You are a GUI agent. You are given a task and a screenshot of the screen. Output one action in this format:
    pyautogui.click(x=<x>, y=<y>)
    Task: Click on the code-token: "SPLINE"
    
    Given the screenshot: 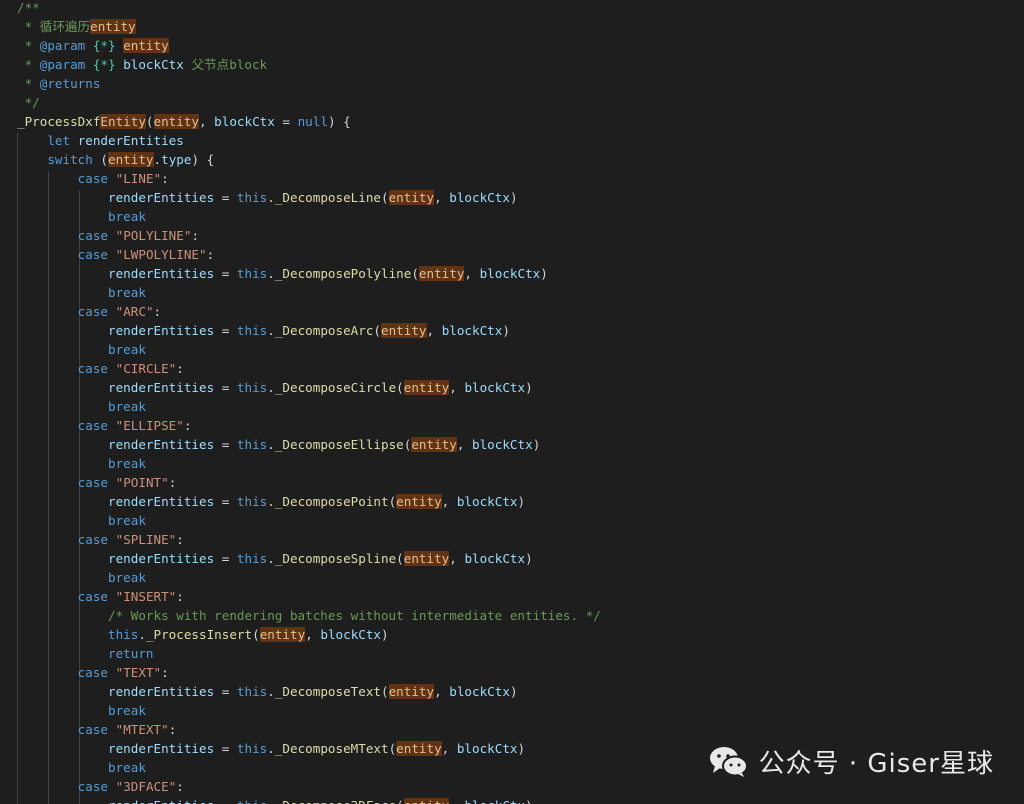 What is the action you would take?
    pyautogui.click(x=146, y=539)
    